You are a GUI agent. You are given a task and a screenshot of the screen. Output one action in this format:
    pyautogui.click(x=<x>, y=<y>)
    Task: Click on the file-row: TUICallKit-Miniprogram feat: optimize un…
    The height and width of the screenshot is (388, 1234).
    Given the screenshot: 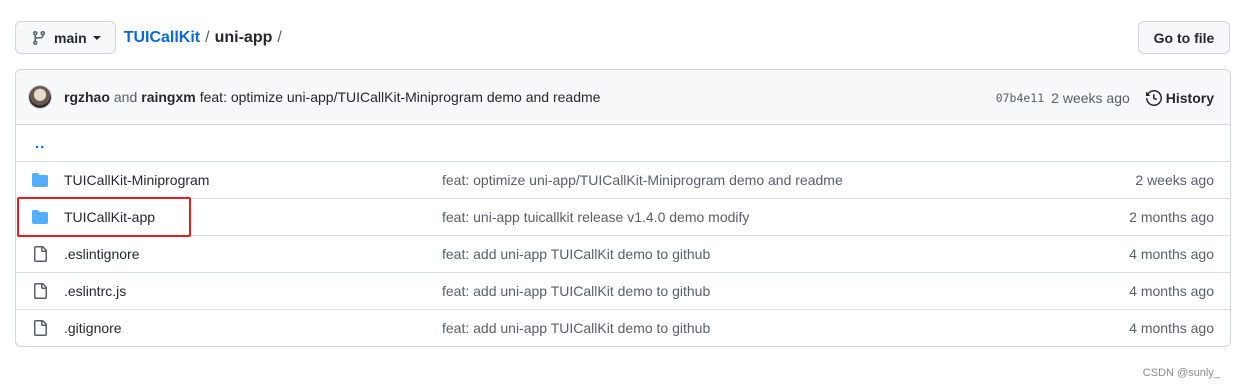 What is the action you would take?
    pyautogui.click(x=623, y=179)
    